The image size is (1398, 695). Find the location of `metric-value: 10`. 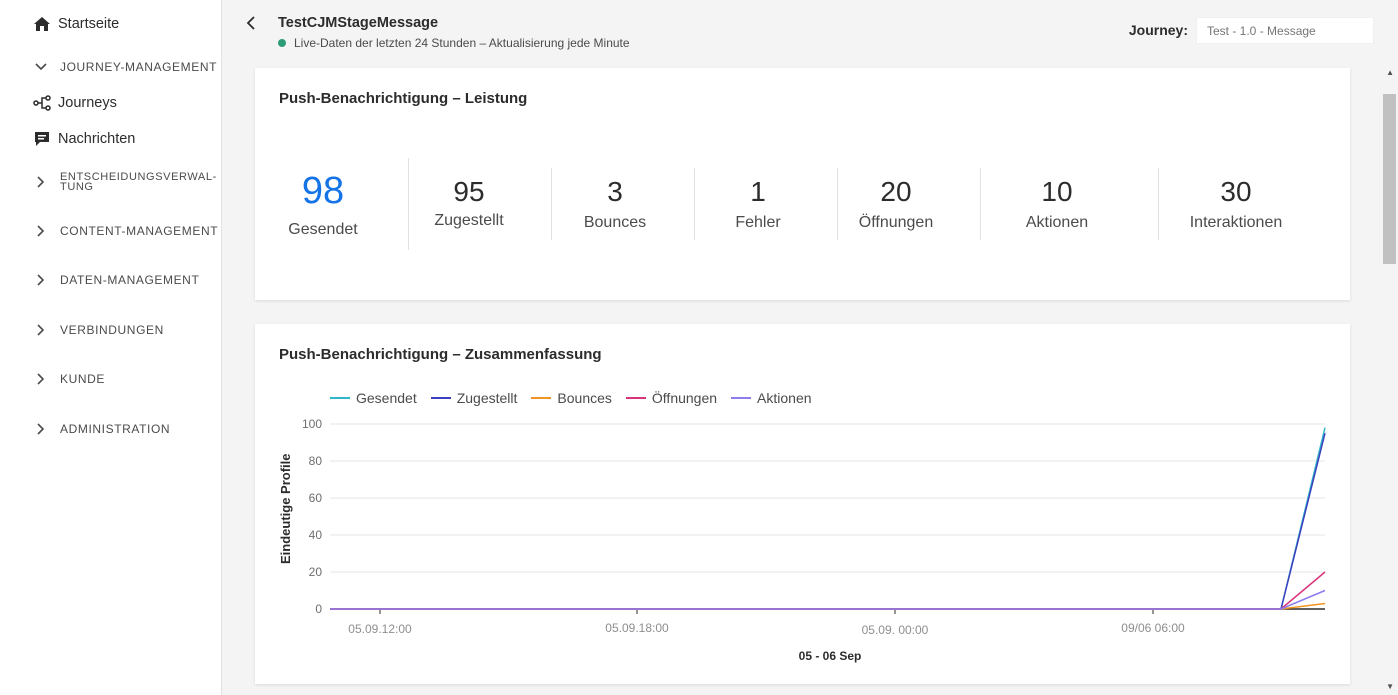

metric-value: 10 is located at coordinates (1057, 191).